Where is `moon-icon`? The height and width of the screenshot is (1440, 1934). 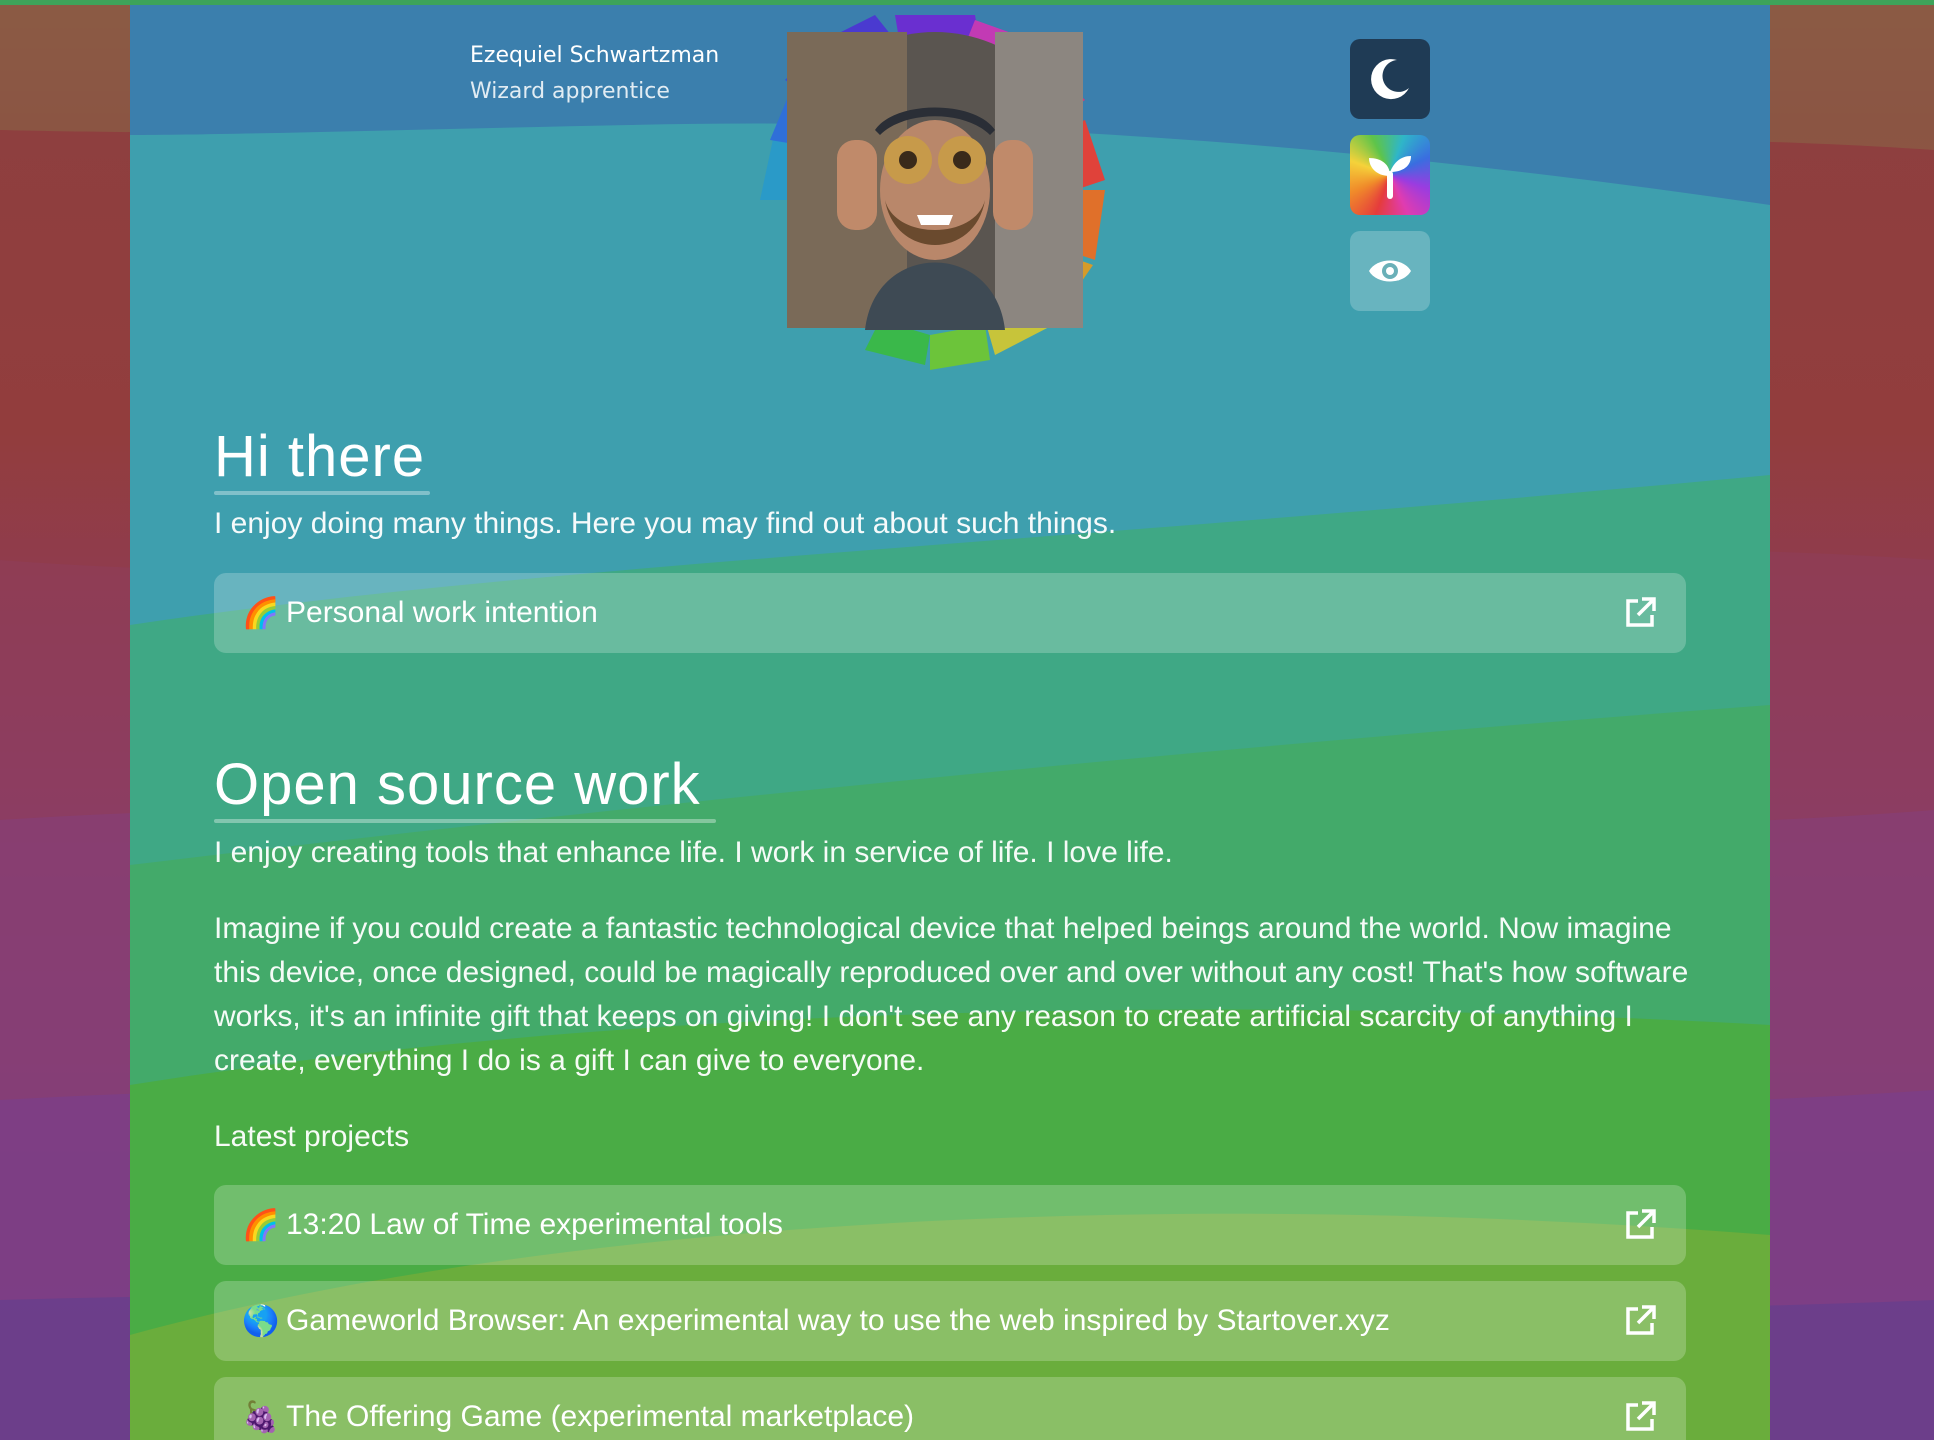 moon-icon is located at coordinates (1390, 79).